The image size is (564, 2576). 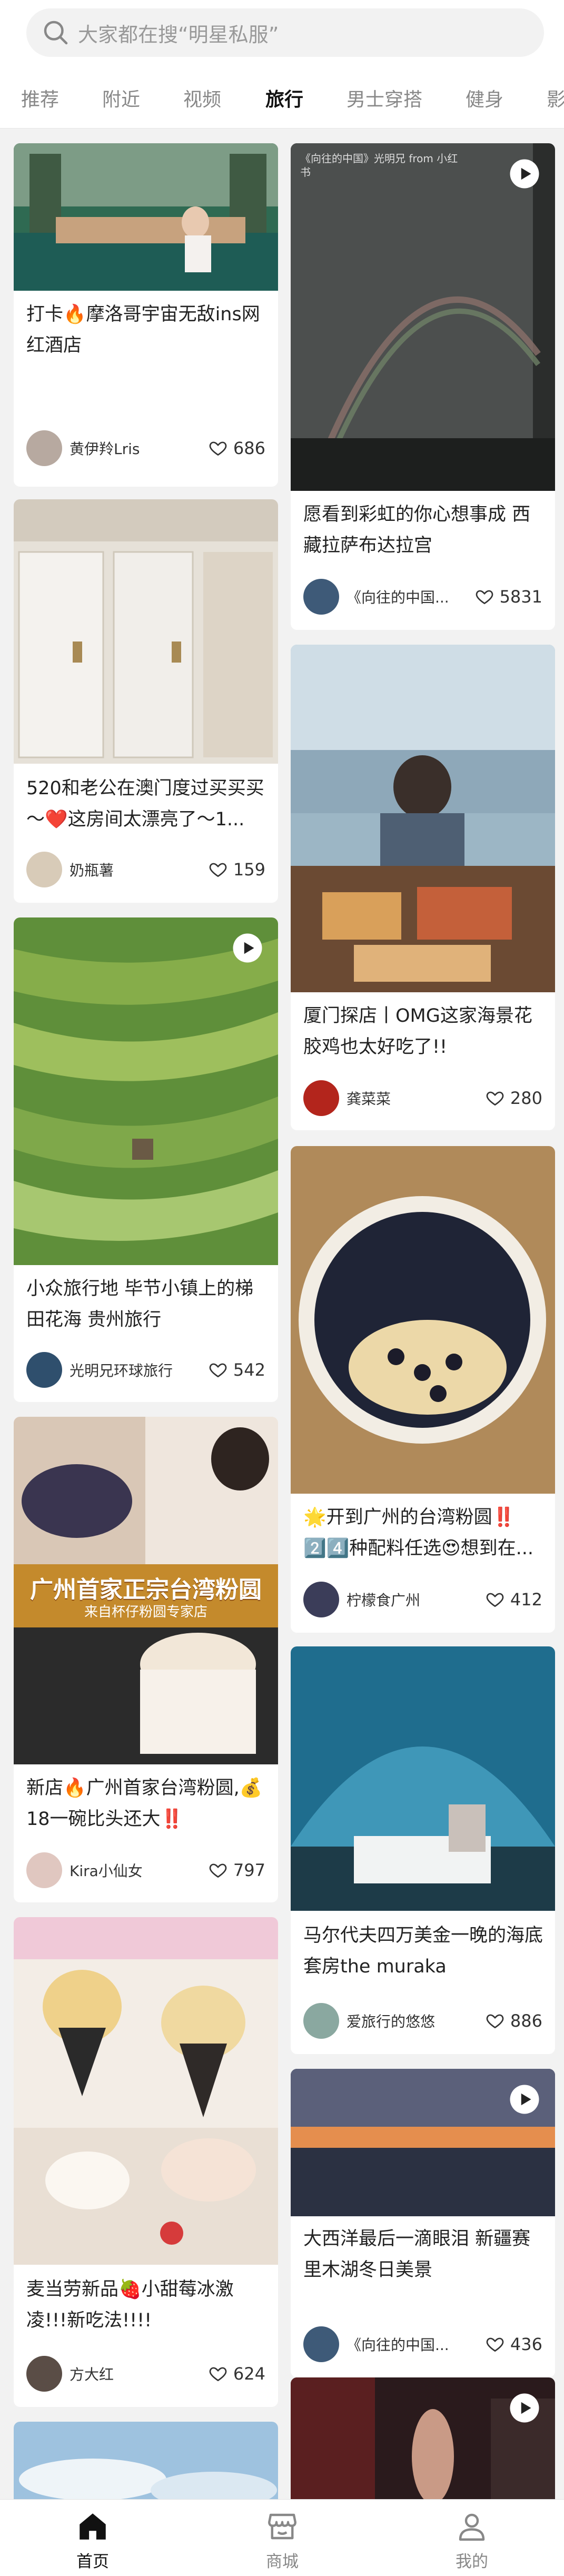 I want to click on author-name: 方大红, so click(x=139, y=2373).